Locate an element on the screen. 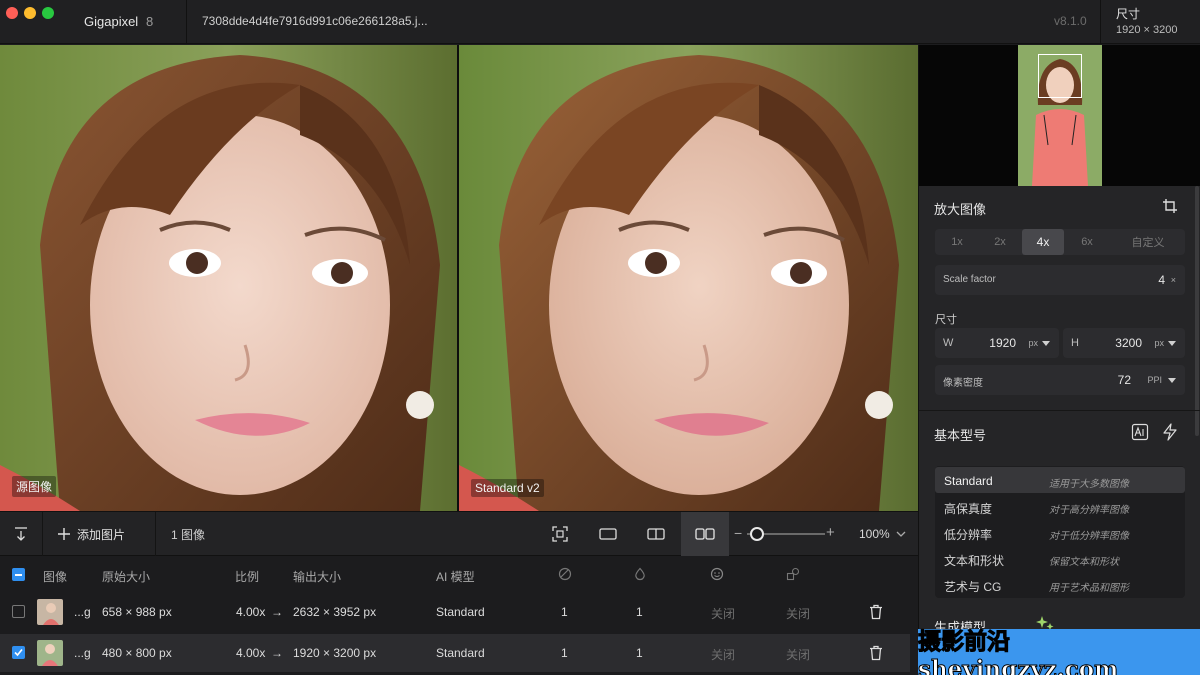 The width and height of the screenshot is (1200, 675). model-option-text-shapes: 文本和形状 保留文本和形状 is located at coordinates (1060, 558).